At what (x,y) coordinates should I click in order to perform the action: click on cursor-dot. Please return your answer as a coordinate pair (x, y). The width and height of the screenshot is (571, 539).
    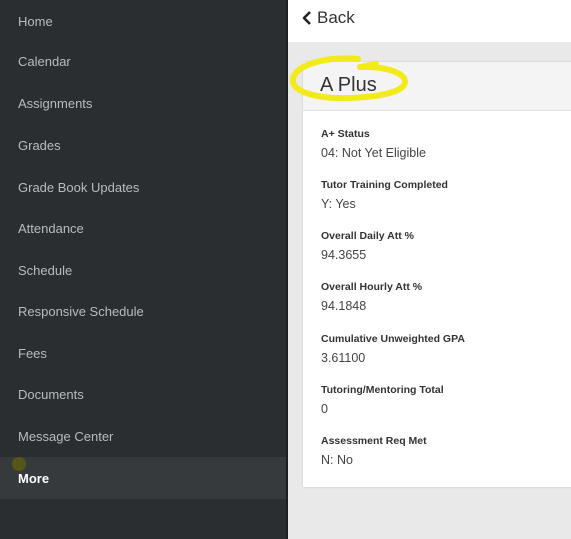
    Looking at the image, I should click on (19, 464).